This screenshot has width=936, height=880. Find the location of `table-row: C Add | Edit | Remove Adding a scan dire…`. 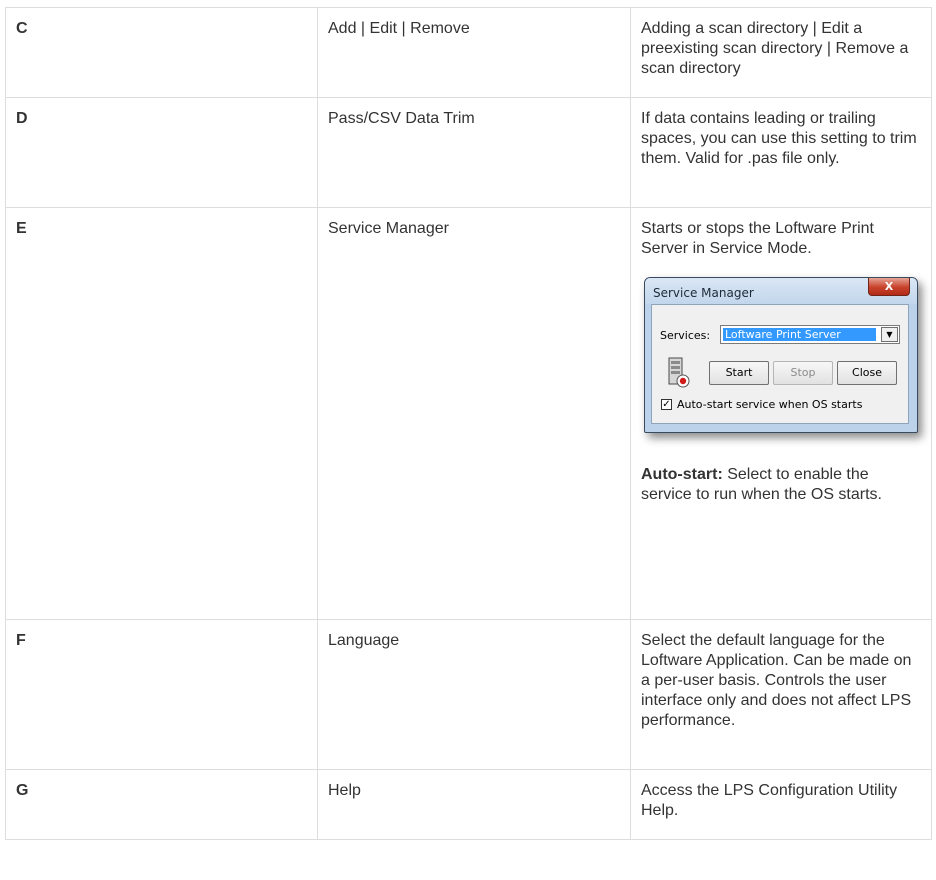

table-row: C Add | Edit | Remove Adding a scan dire… is located at coordinates (468, 52).